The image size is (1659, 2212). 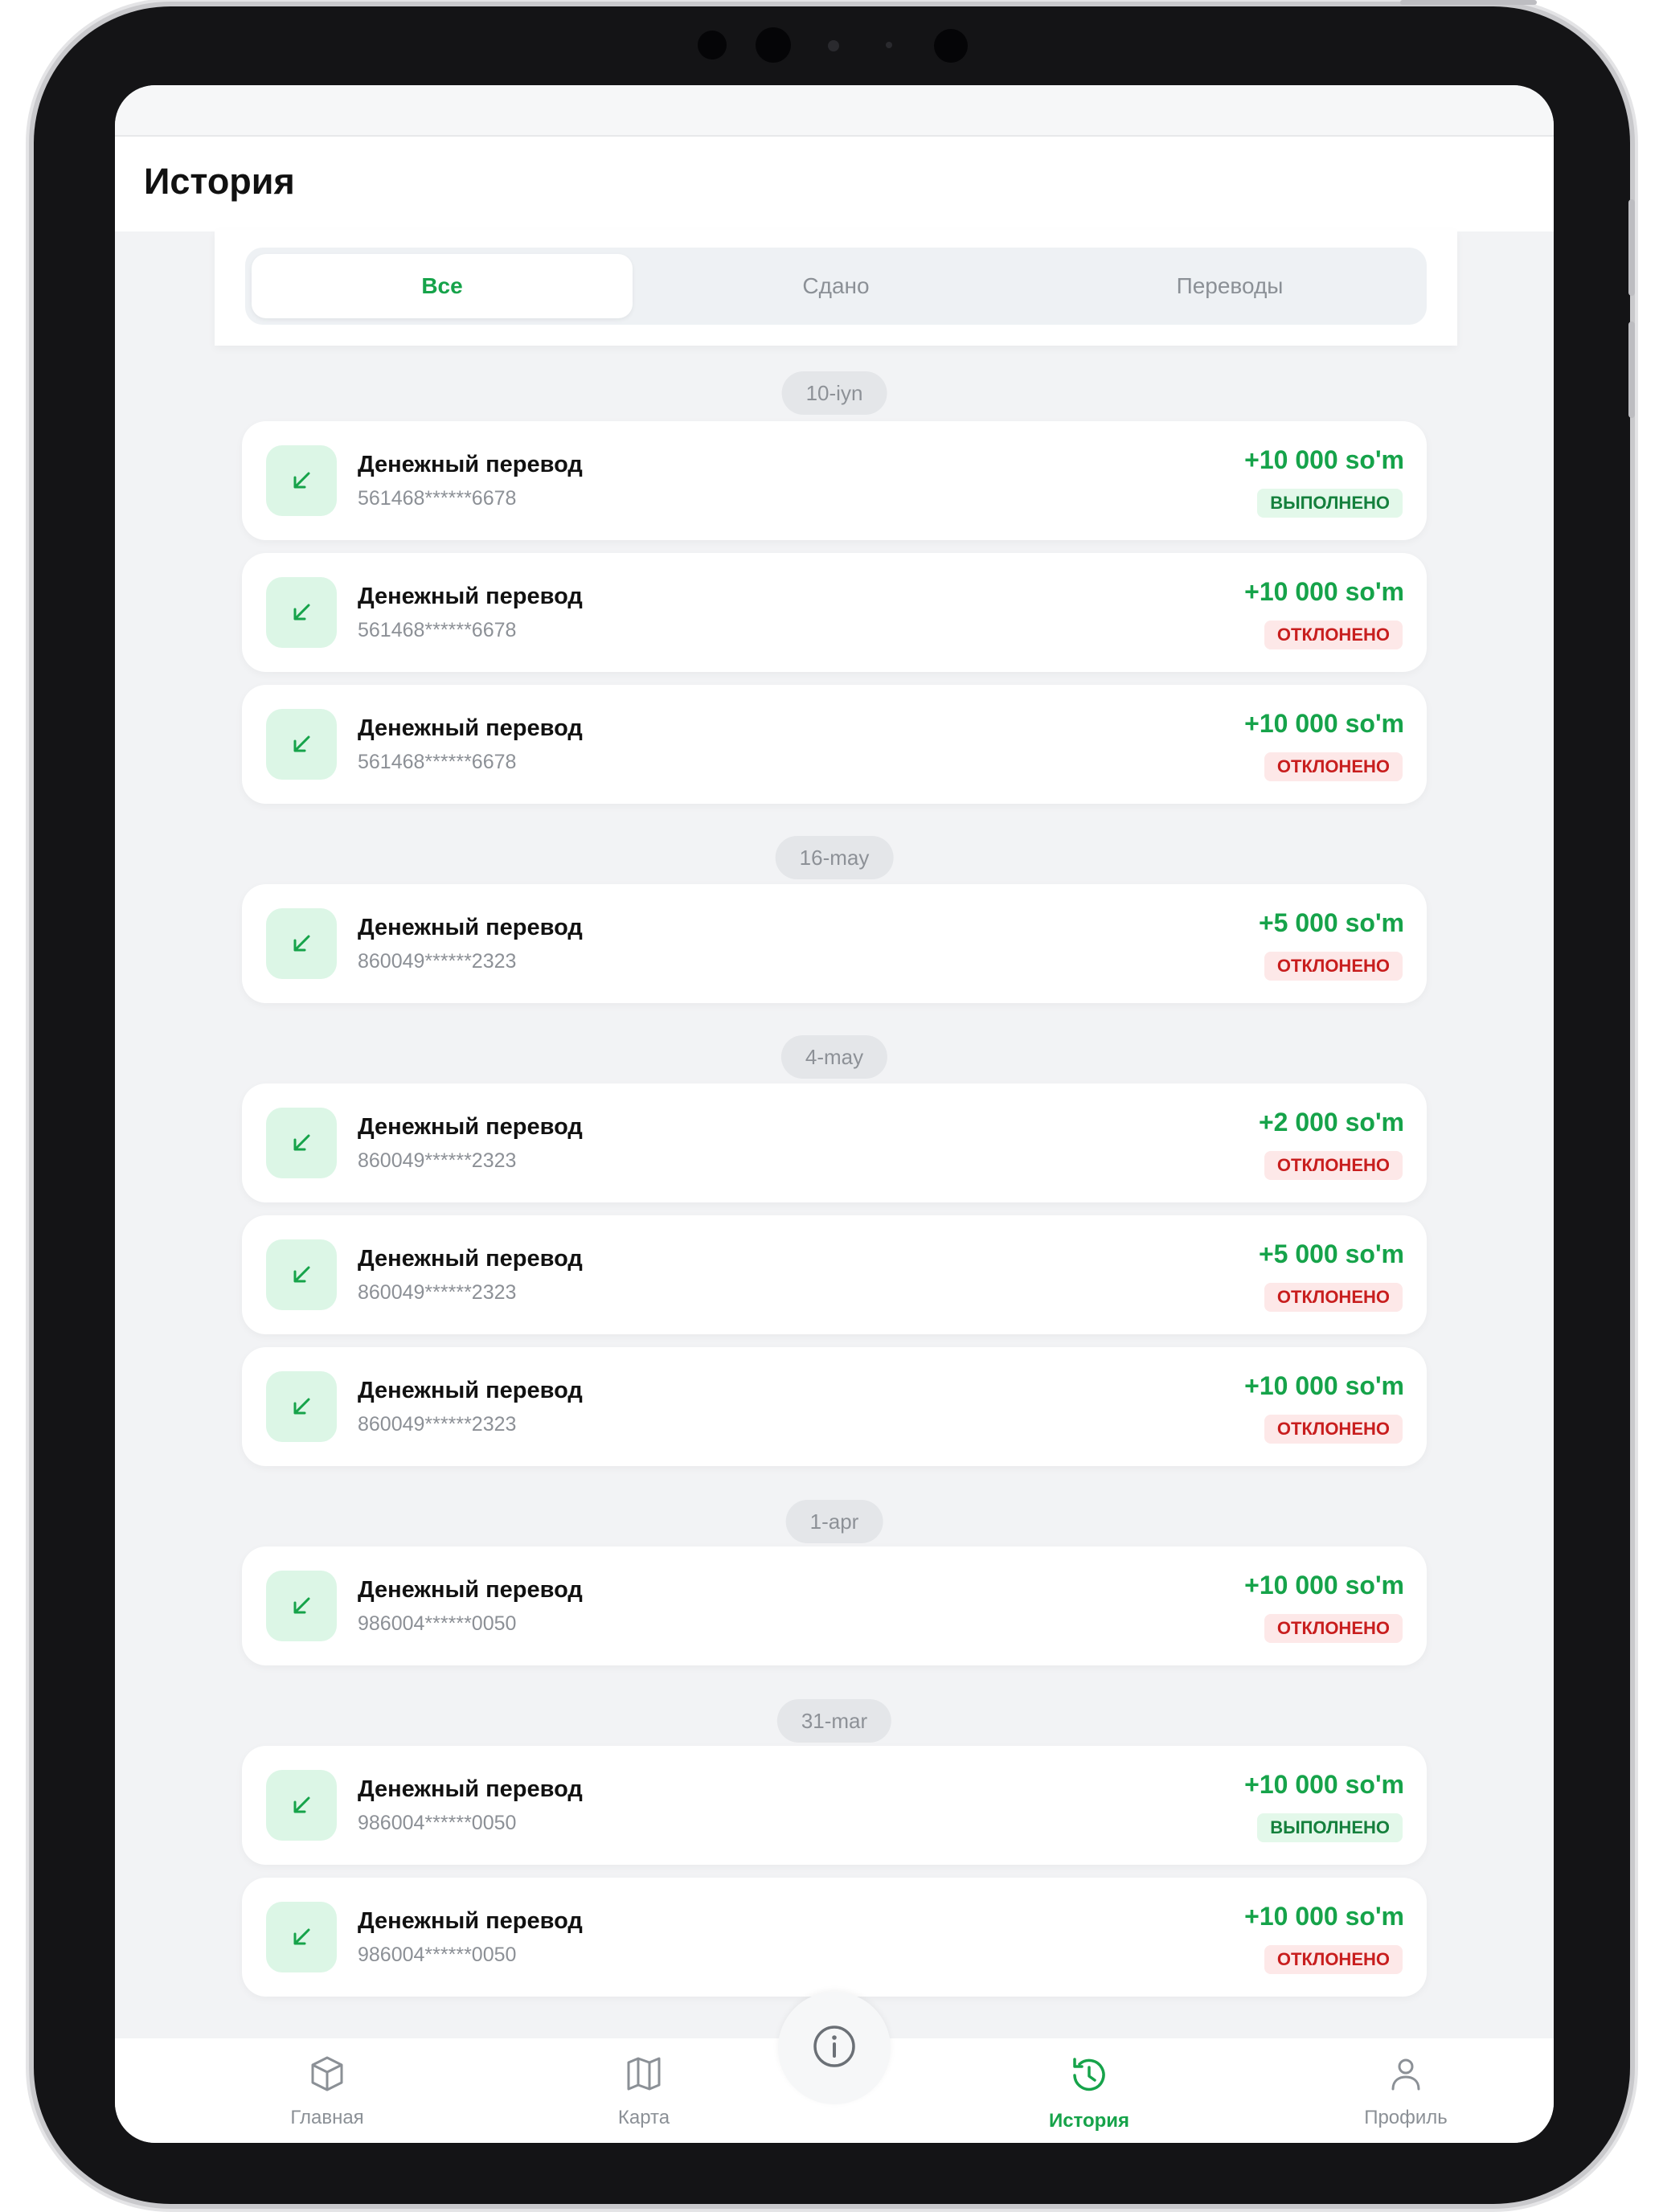 I want to click on nav-label: История, so click(x=1089, y=2121).